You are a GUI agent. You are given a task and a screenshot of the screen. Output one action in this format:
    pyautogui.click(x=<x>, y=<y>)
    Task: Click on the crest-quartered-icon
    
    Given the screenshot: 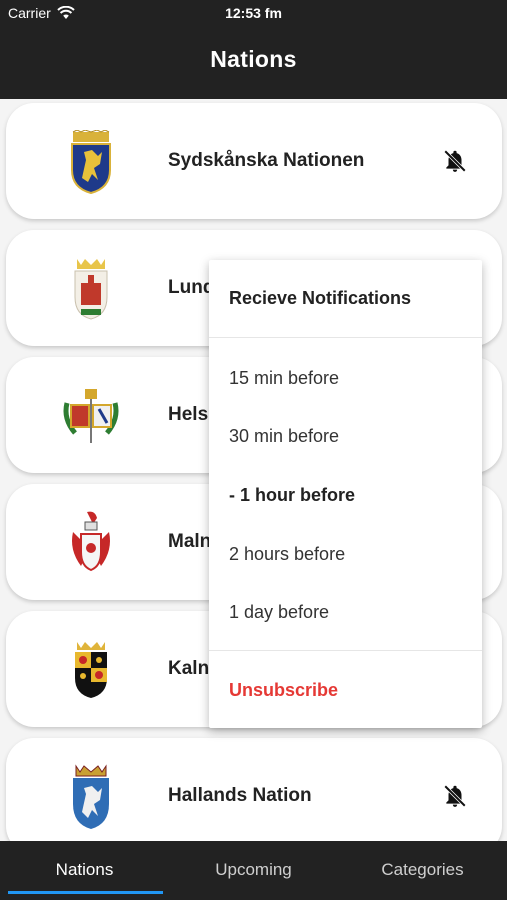 What is the action you would take?
    pyautogui.click(x=91, y=670)
    